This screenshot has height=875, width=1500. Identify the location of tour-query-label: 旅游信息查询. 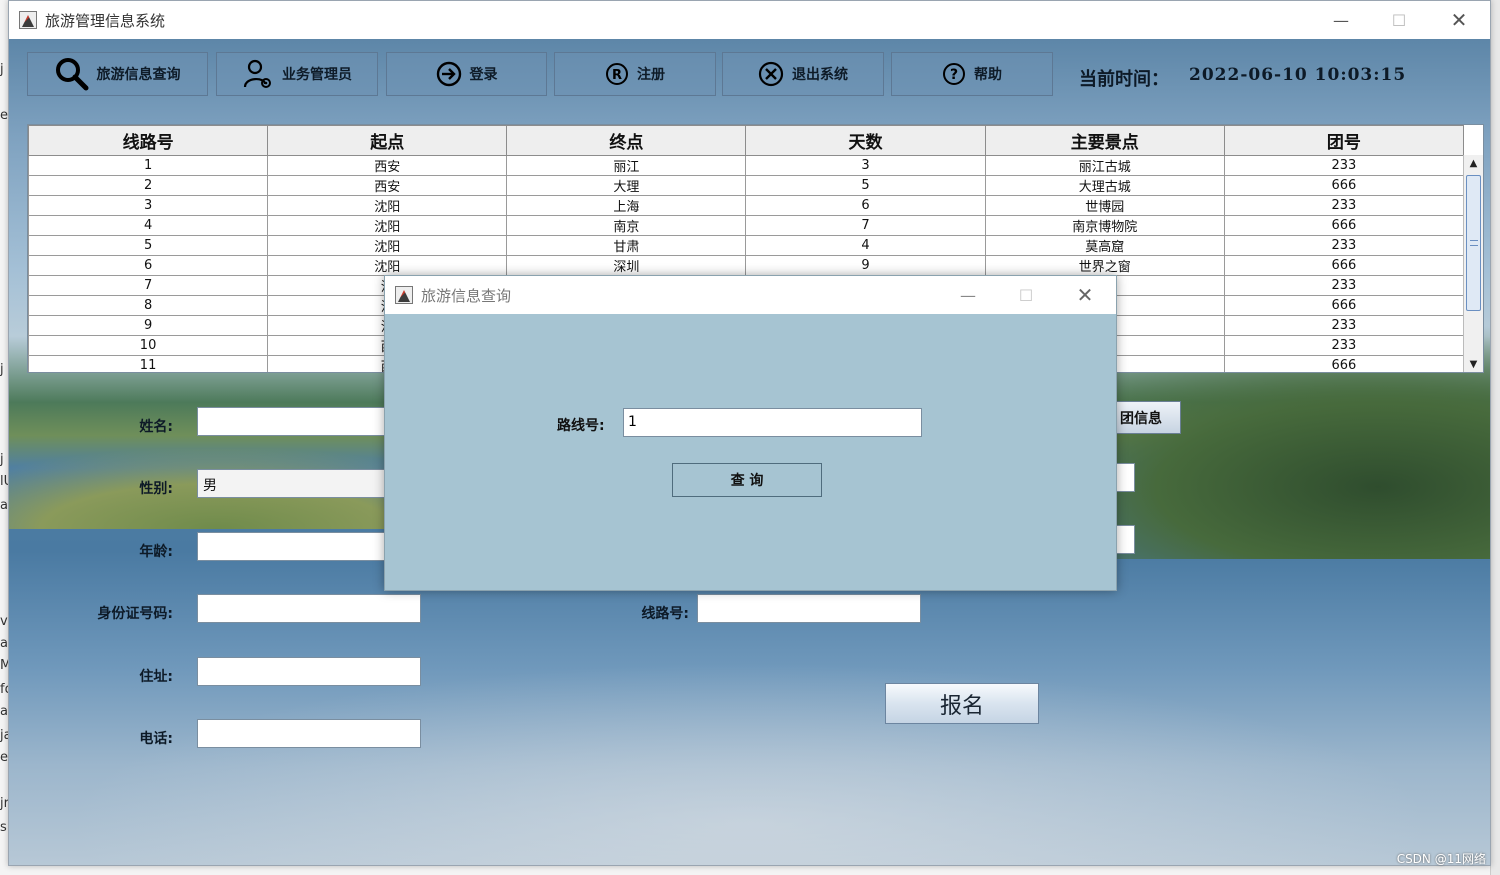
(138, 75).